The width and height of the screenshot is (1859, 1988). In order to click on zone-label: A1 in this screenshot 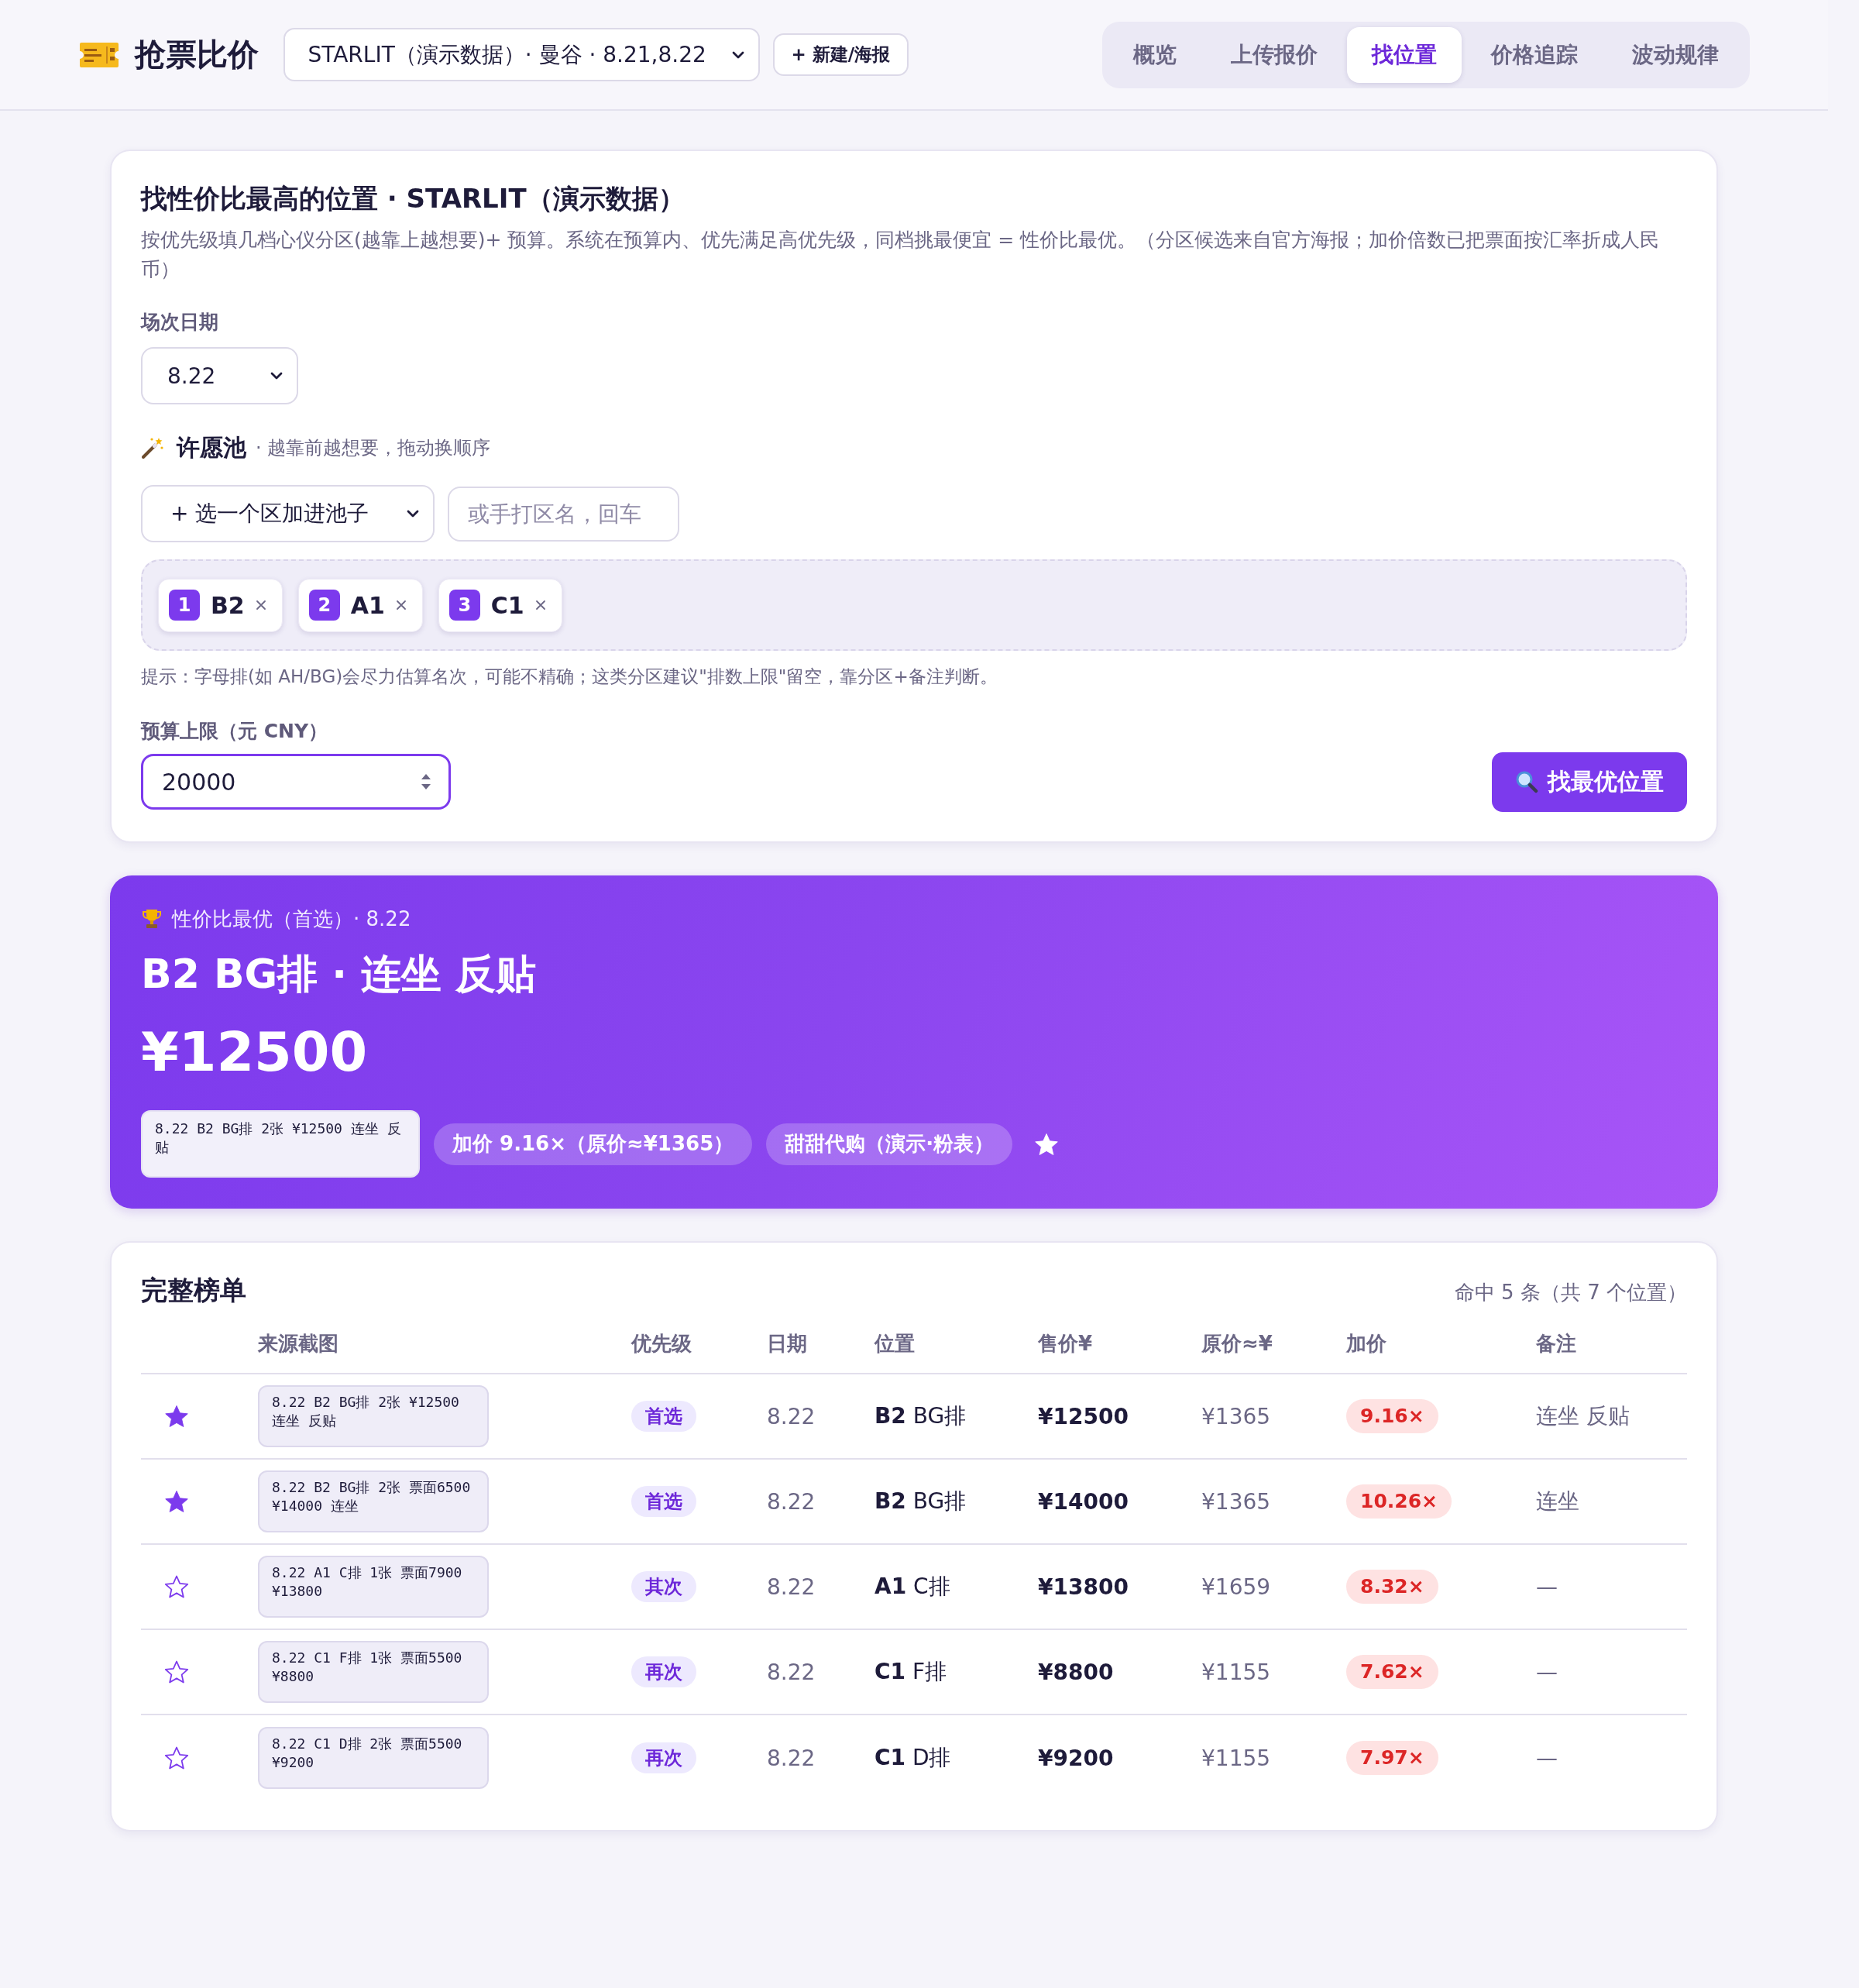, I will do `click(367, 605)`.